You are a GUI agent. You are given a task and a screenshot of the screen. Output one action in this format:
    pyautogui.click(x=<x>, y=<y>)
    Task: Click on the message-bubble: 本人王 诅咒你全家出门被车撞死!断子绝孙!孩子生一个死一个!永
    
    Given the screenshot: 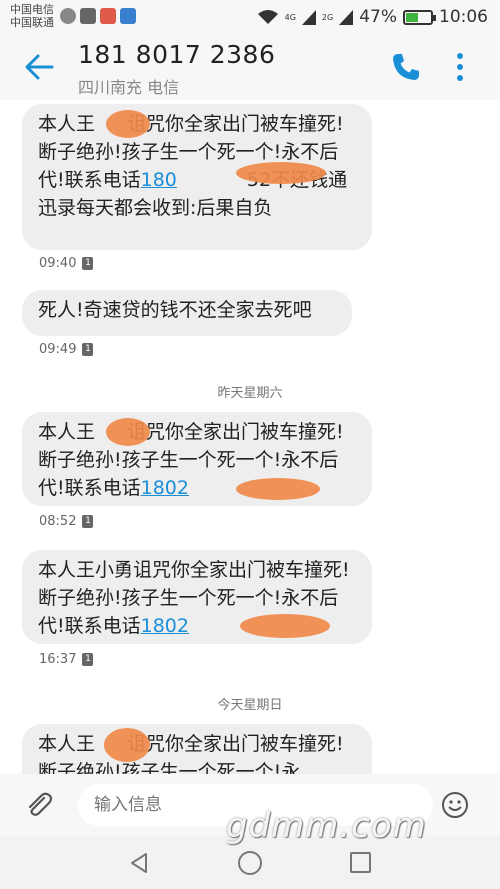 What is the action you would take?
    pyautogui.click(x=197, y=749)
    